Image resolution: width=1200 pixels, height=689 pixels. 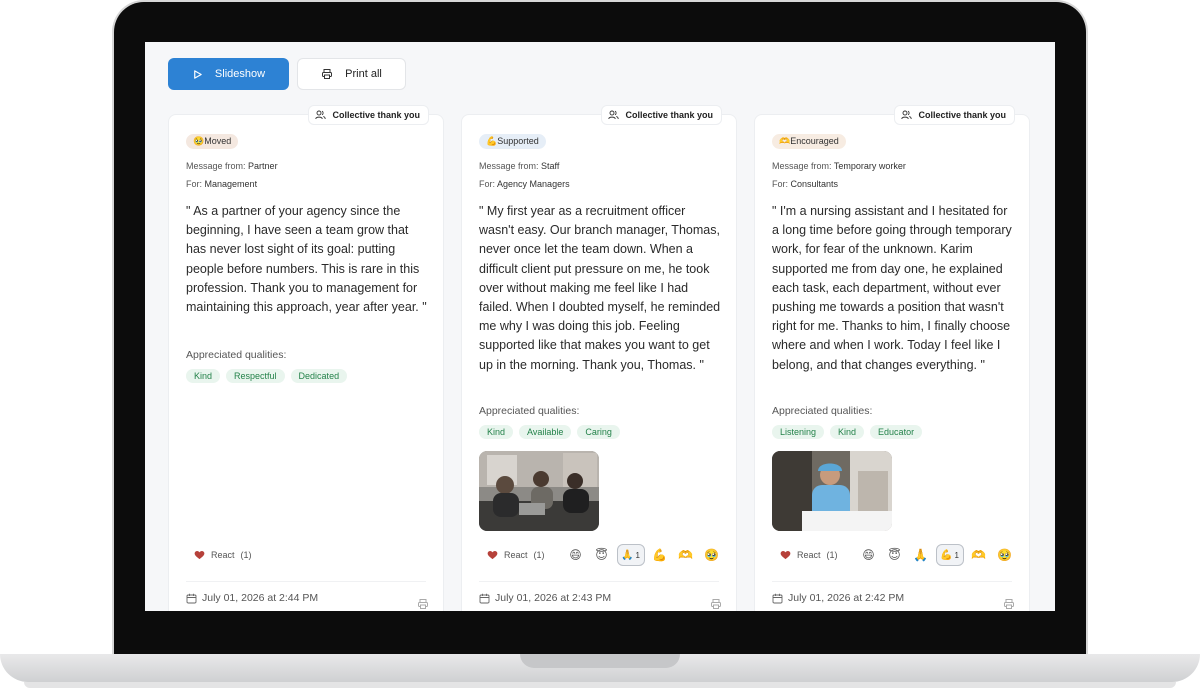 I want to click on quality-chip: Available, so click(x=545, y=432).